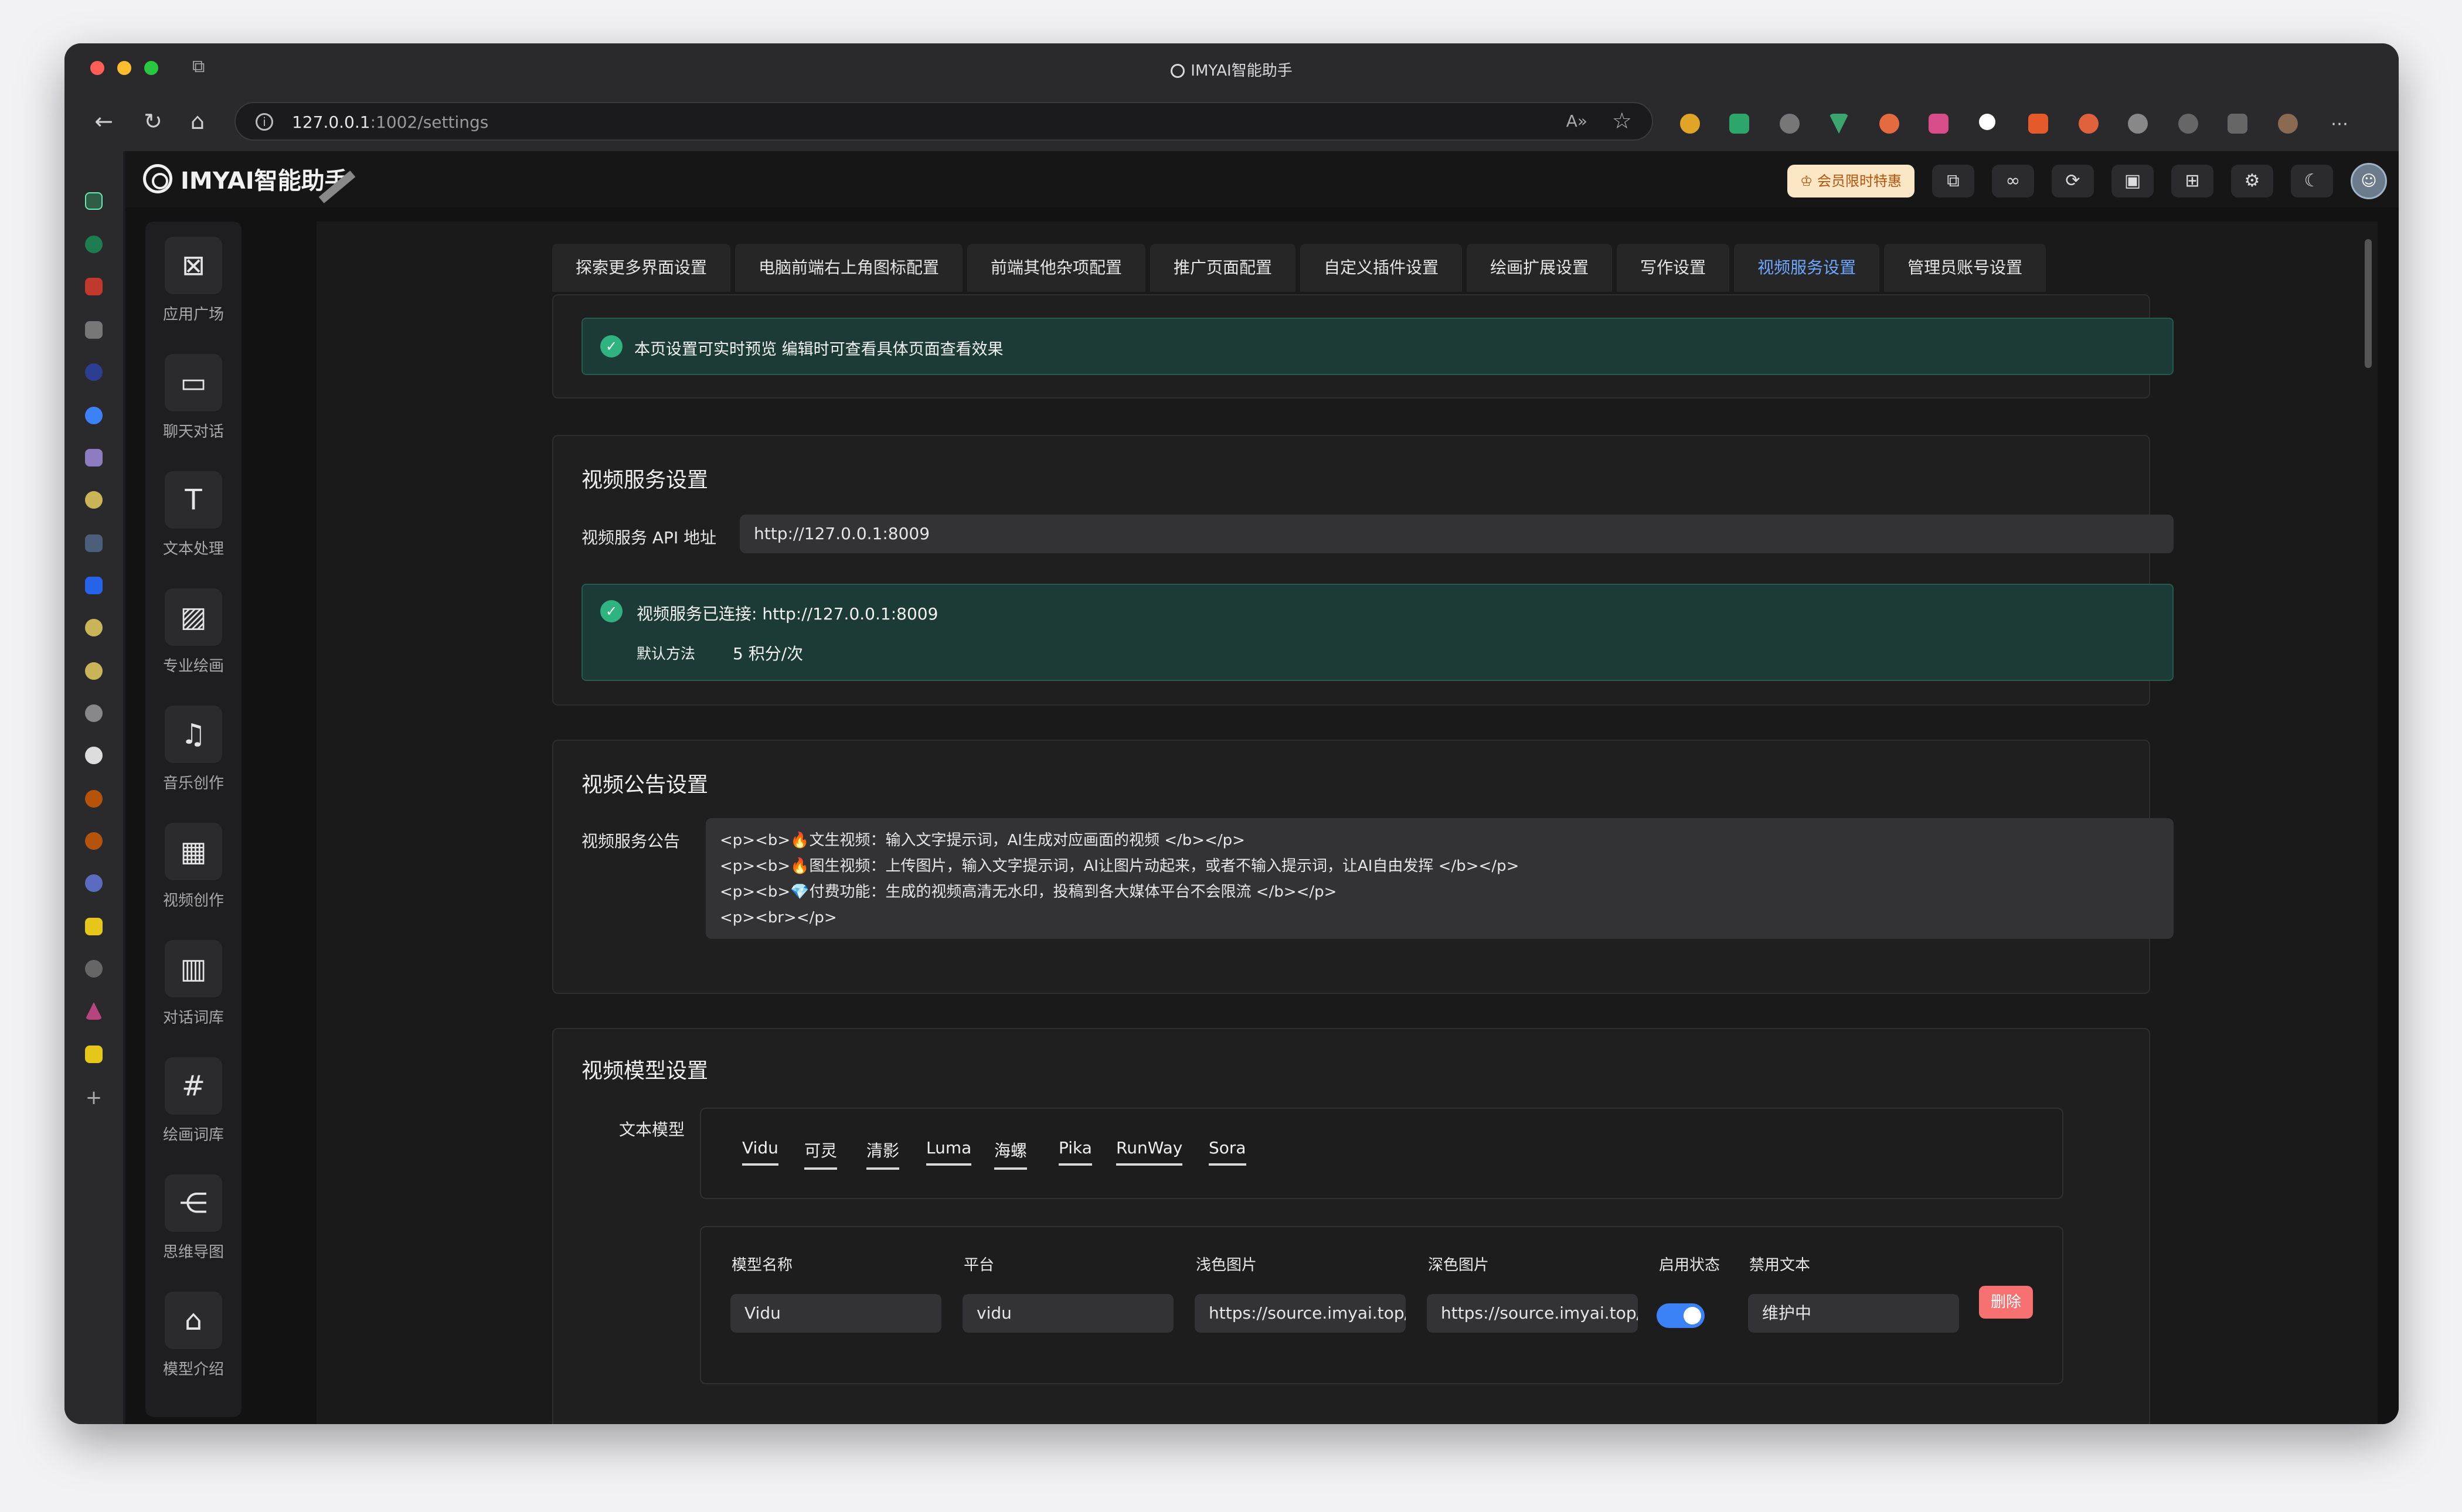  I want to click on reload-icon: ↻, so click(153, 121).